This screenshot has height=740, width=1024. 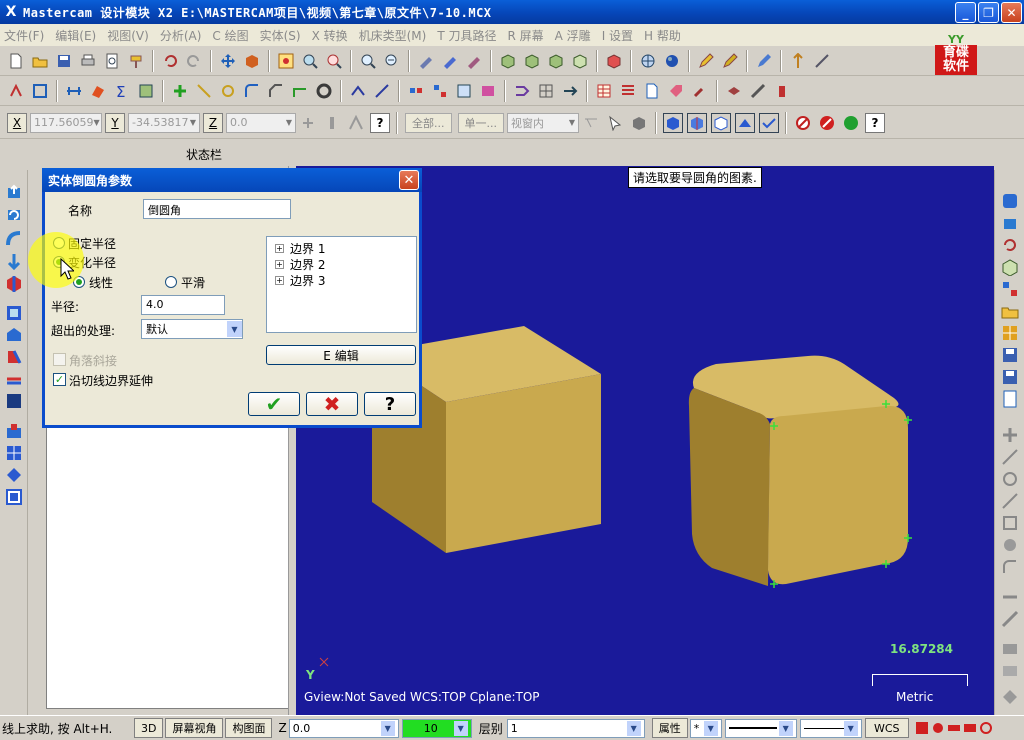 What do you see at coordinates (1010, 501) in the screenshot?
I see `mru-spline-icon` at bounding box center [1010, 501].